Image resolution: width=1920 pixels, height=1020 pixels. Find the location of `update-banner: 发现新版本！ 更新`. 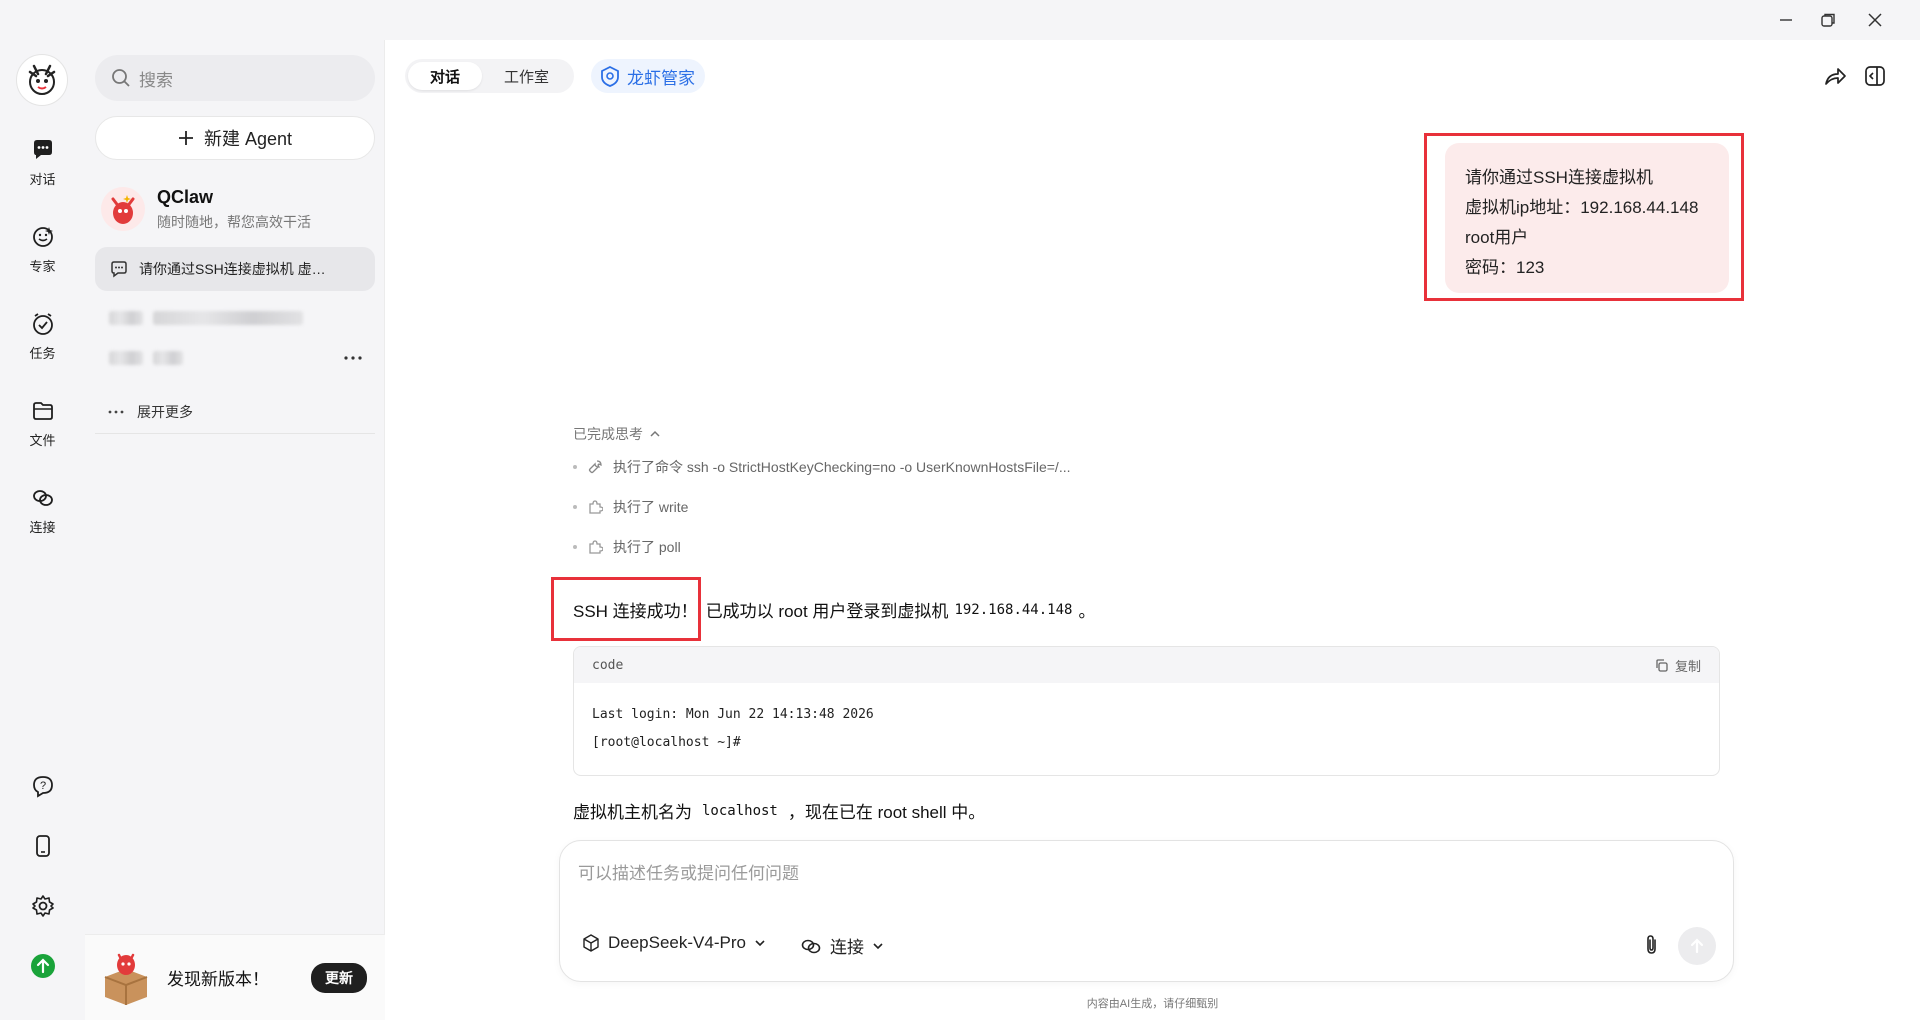

update-banner: 发现新版本！ 更新 is located at coordinates (235, 977).